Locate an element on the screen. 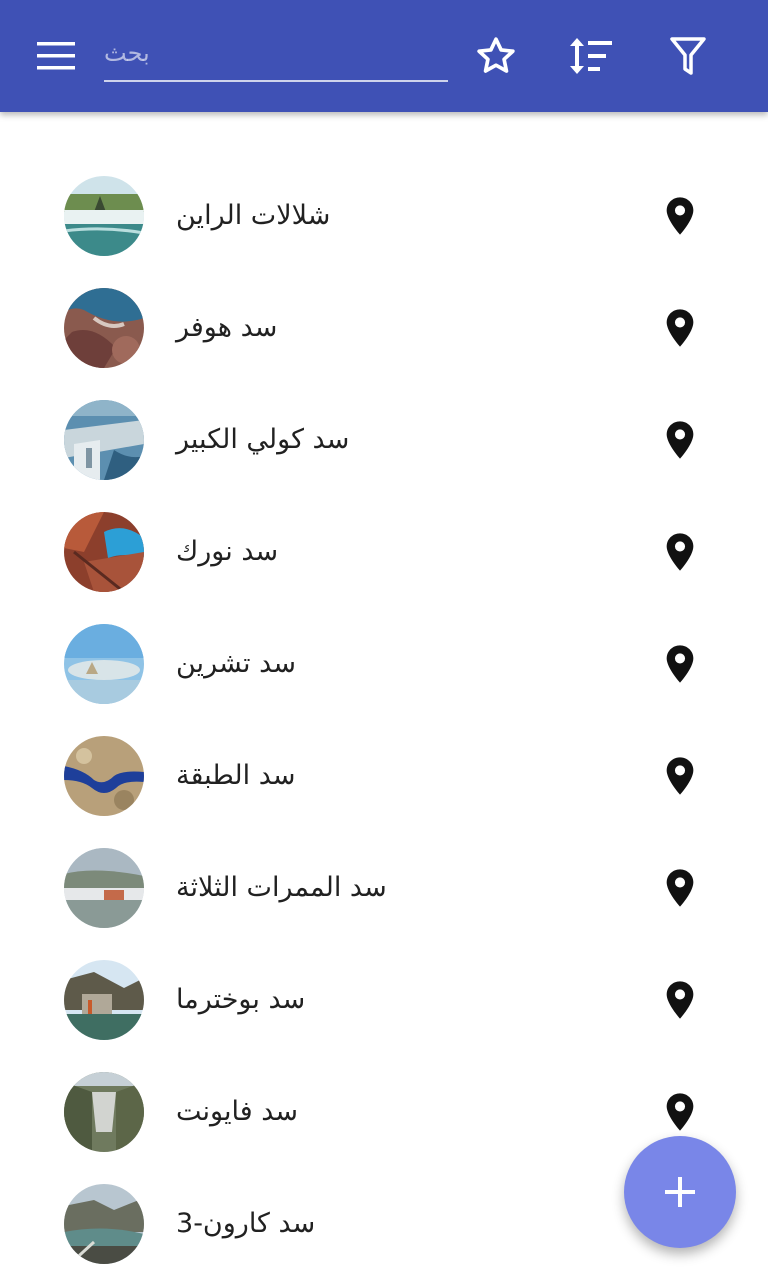 This screenshot has width=768, height=1280. sort-button is located at coordinates (591, 56).